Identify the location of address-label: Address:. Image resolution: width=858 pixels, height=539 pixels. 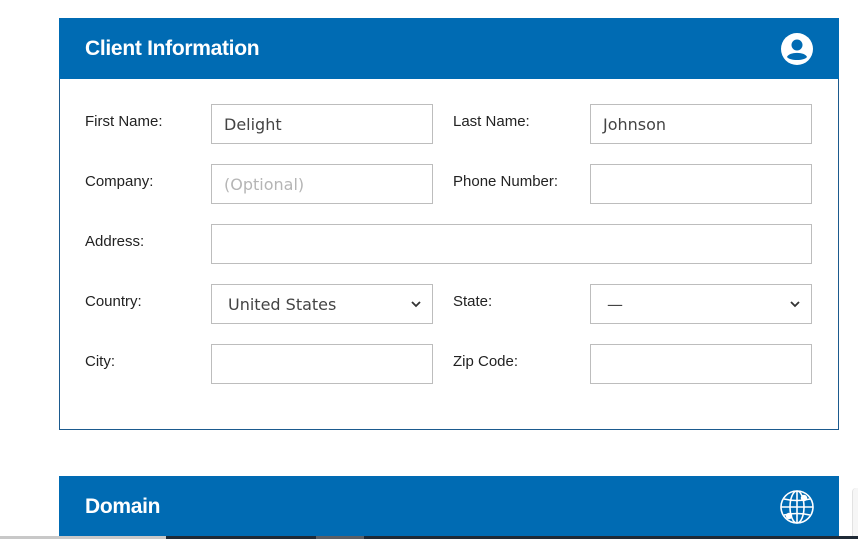
(115, 241).